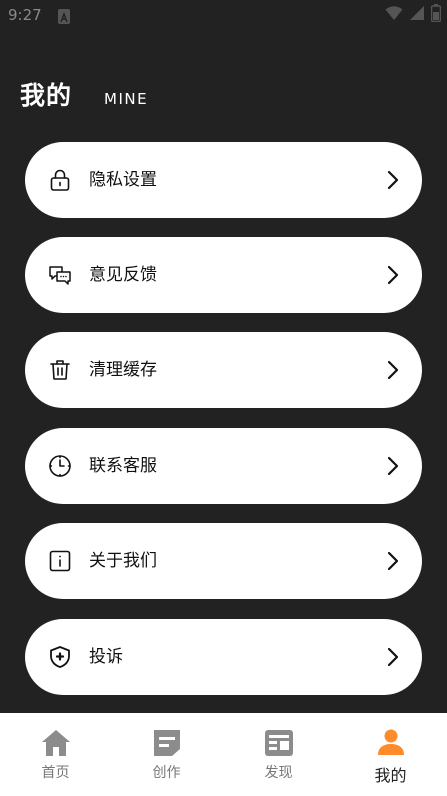  What do you see at coordinates (60, 657) in the screenshot?
I see `shield-plus-icon` at bounding box center [60, 657].